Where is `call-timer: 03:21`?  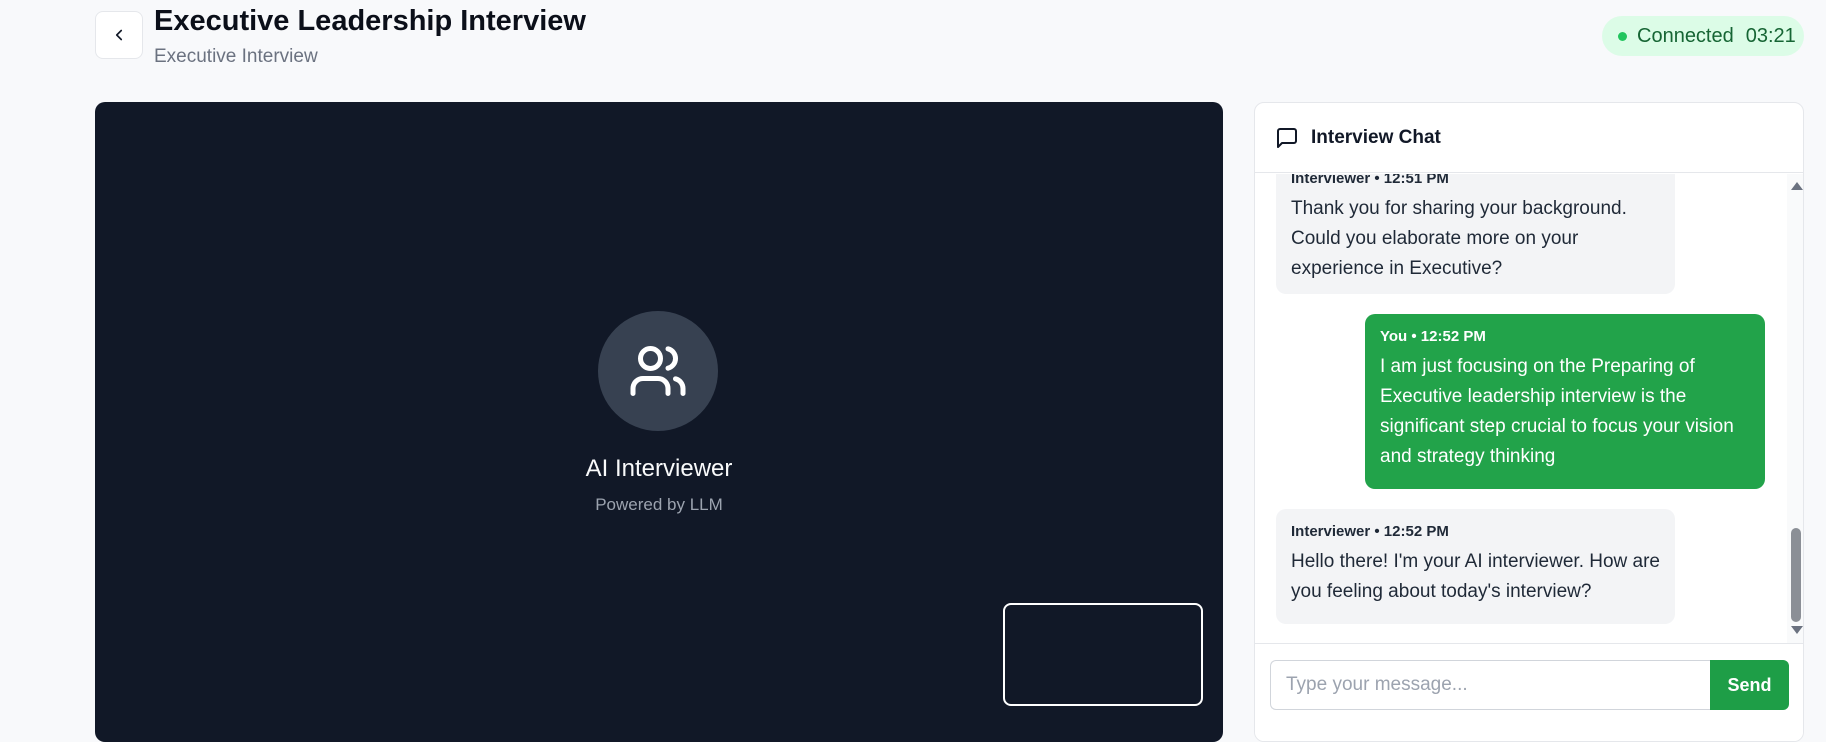 call-timer: 03:21 is located at coordinates (1770, 35).